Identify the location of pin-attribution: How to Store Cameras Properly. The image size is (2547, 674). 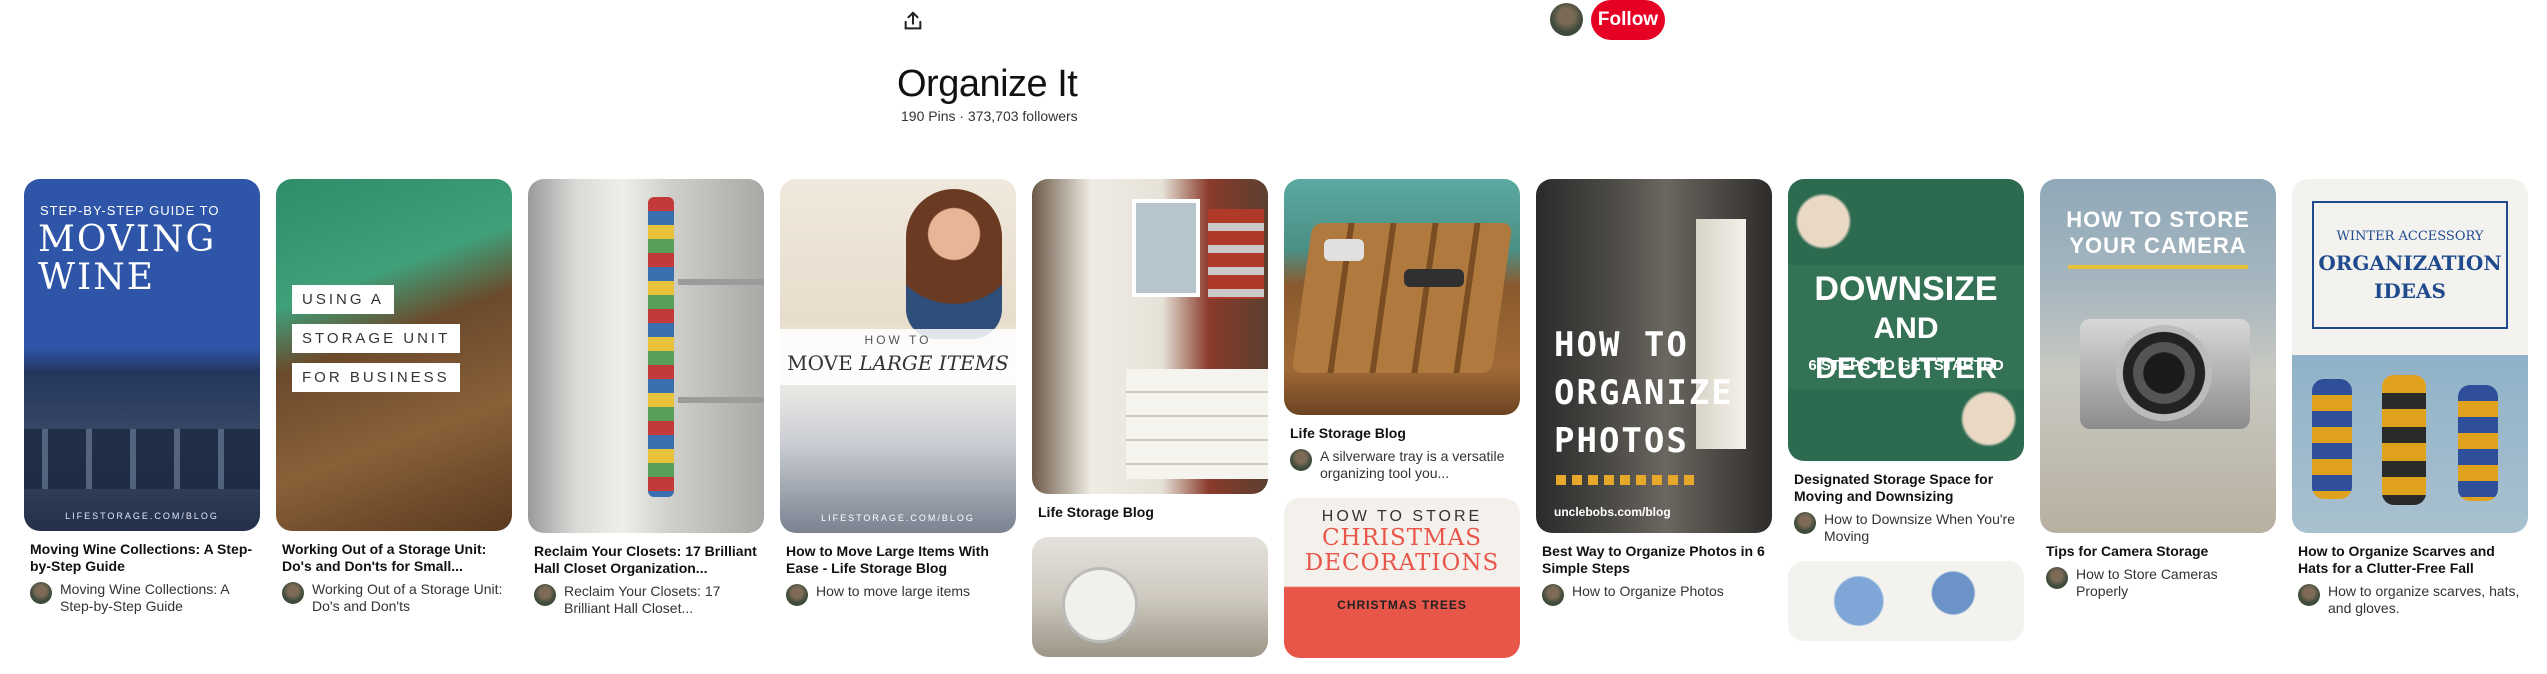
(2158, 583).